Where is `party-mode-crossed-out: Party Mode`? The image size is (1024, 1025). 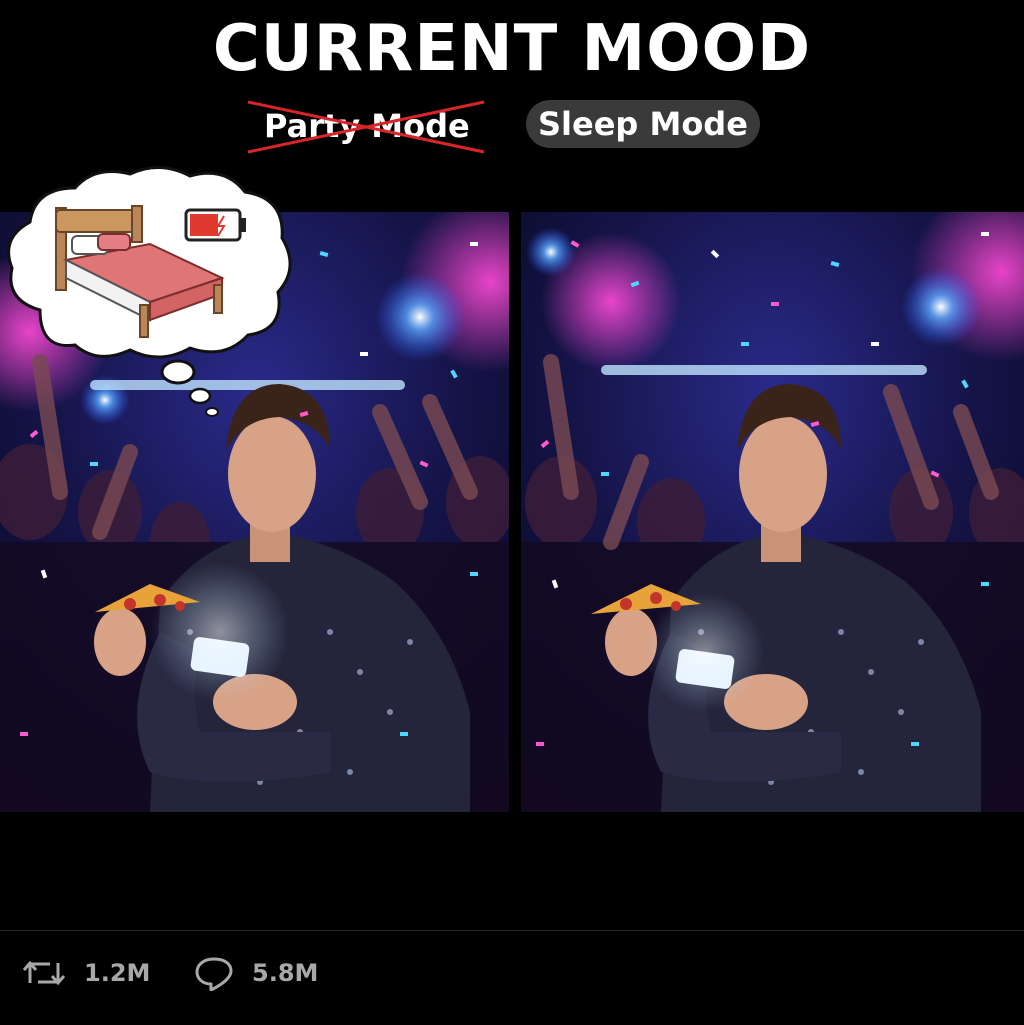
party-mode-crossed-out: Party Mode is located at coordinates (366, 126).